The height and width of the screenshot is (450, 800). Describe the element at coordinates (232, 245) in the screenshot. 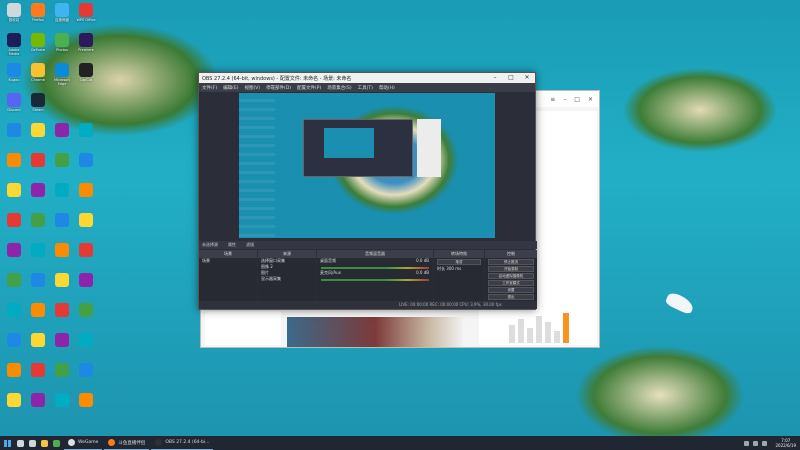

I see `properties-button: 属性` at that location.